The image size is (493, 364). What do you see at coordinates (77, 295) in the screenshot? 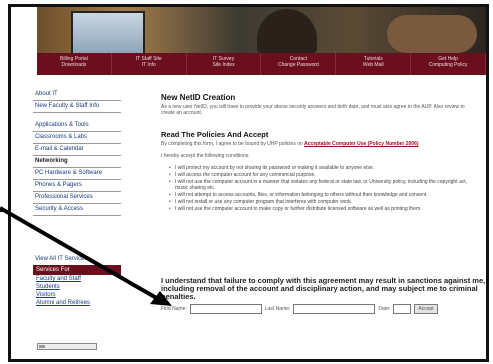
I see `services-link: Visitors` at bounding box center [77, 295].